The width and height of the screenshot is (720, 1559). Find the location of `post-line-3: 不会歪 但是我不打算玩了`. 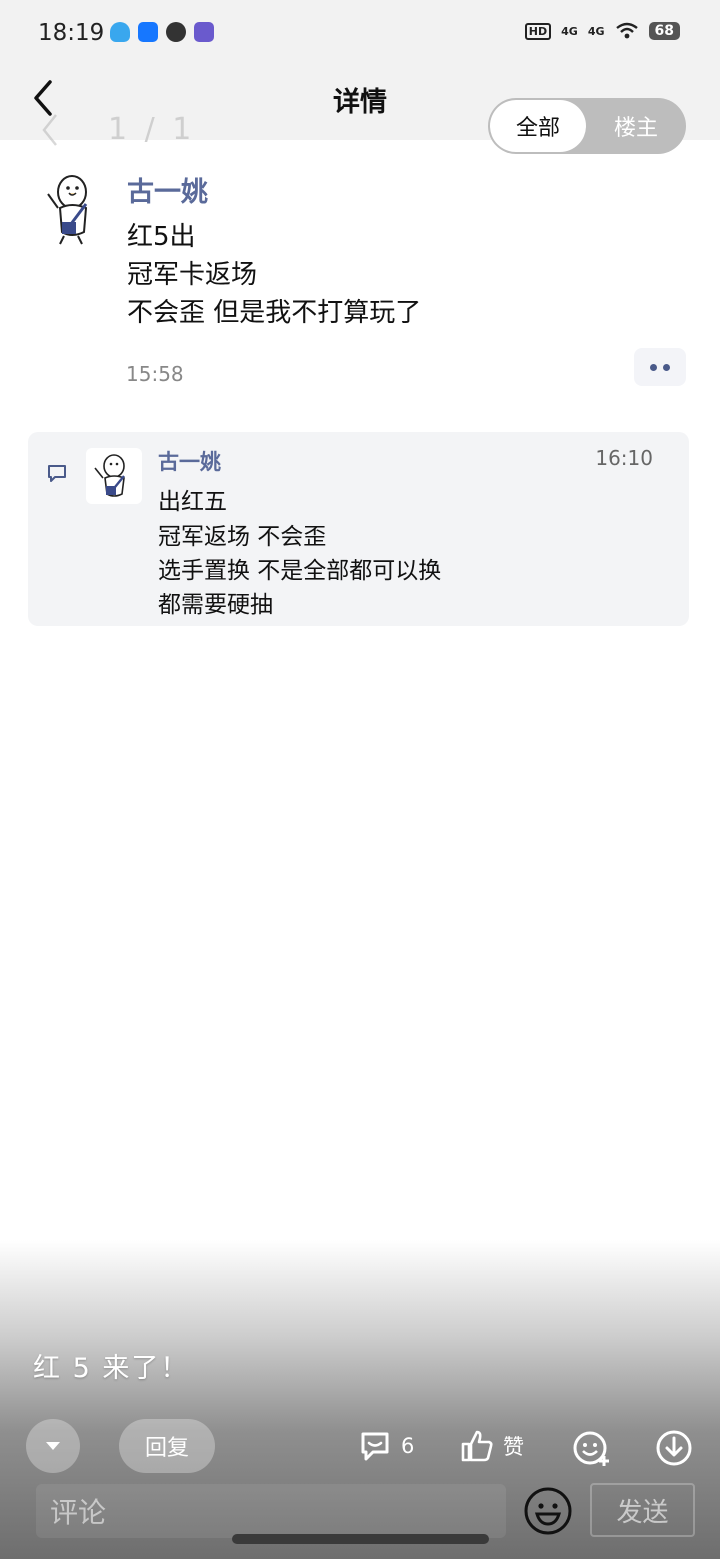

post-line-3: 不会歪 但是我不打算玩了 is located at coordinates (274, 313).